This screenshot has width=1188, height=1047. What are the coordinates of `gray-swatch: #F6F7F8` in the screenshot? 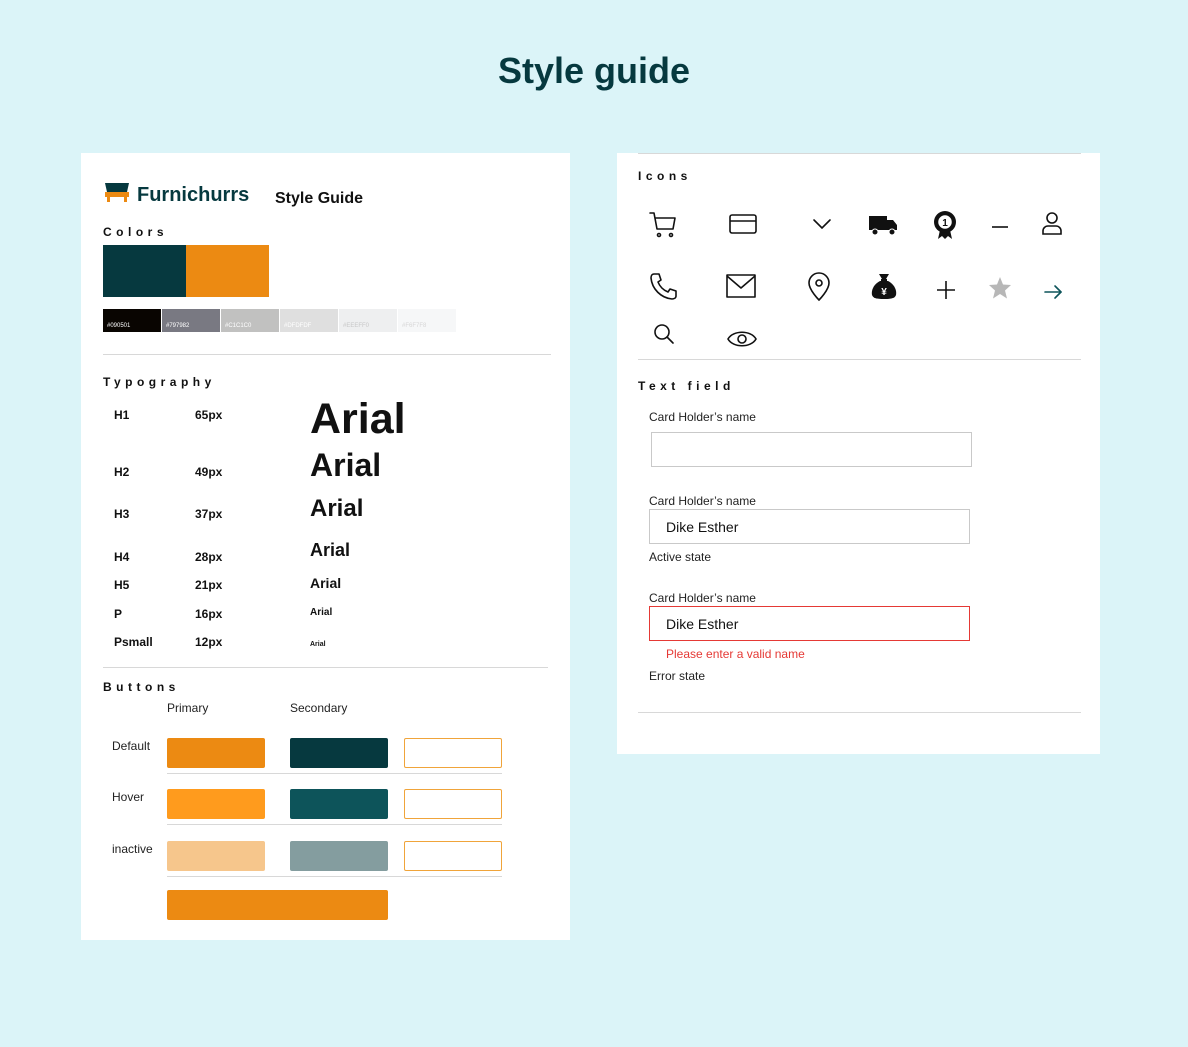 It's located at (427, 320).